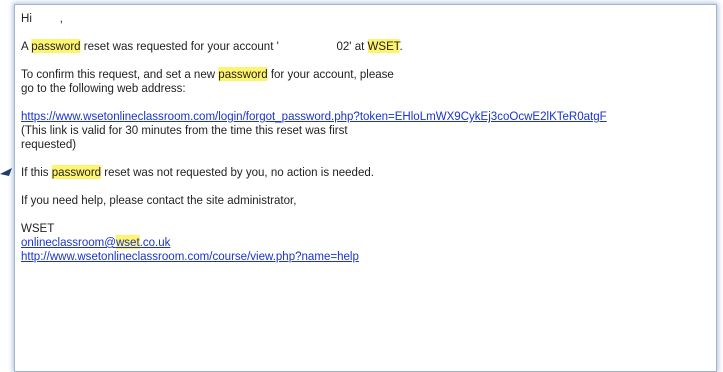 Image resolution: width=723 pixels, height=372 pixels. Describe the element at coordinates (42, 18) in the screenshot. I see `greeting-line: Hi,` at that location.